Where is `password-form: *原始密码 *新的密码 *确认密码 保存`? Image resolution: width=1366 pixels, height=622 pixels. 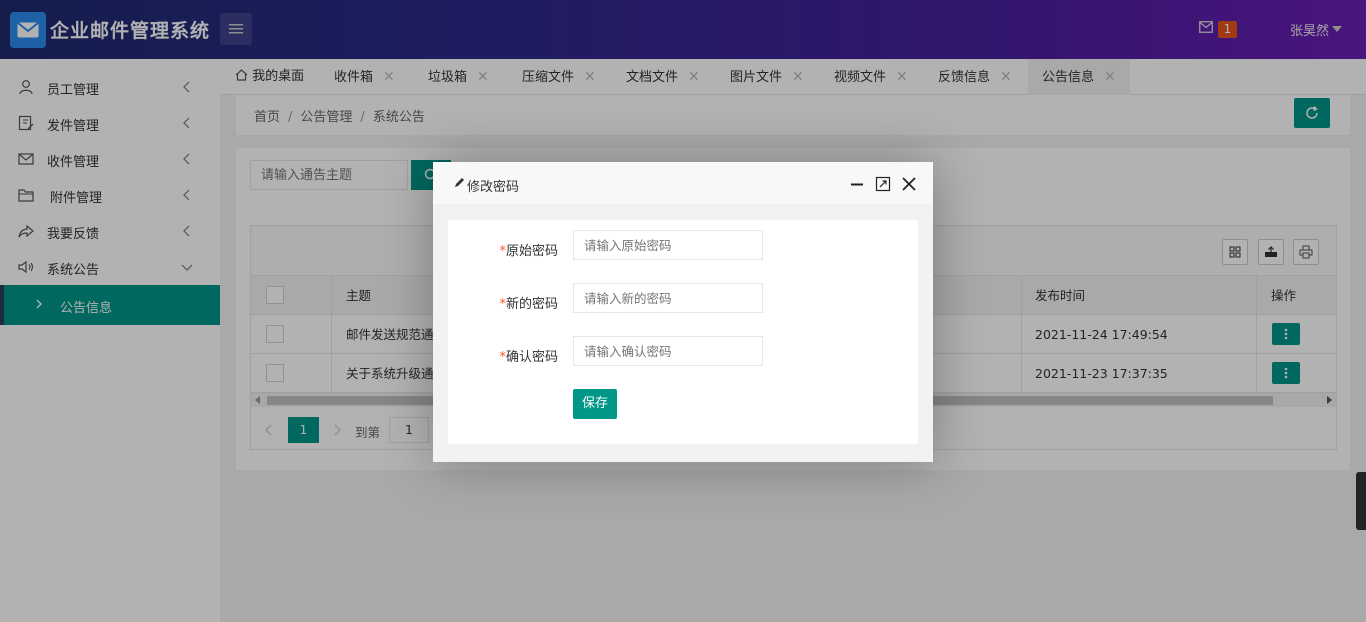 password-form: *原始密码 *新的密码 *确认密码 保存 is located at coordinates (683, 332).